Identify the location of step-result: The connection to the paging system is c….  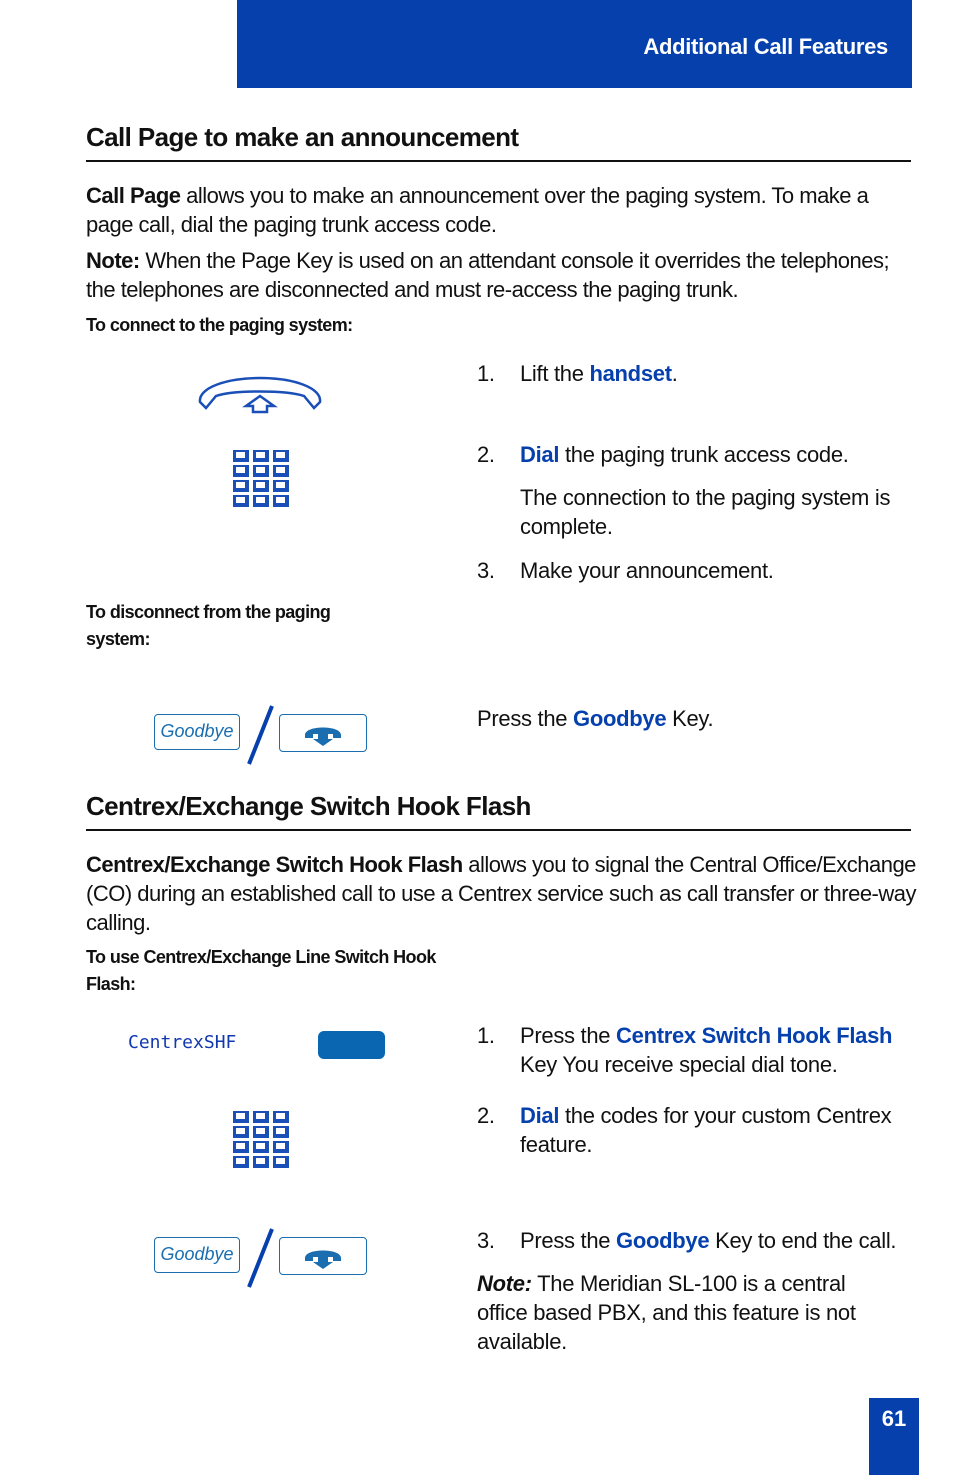
(705, 512).